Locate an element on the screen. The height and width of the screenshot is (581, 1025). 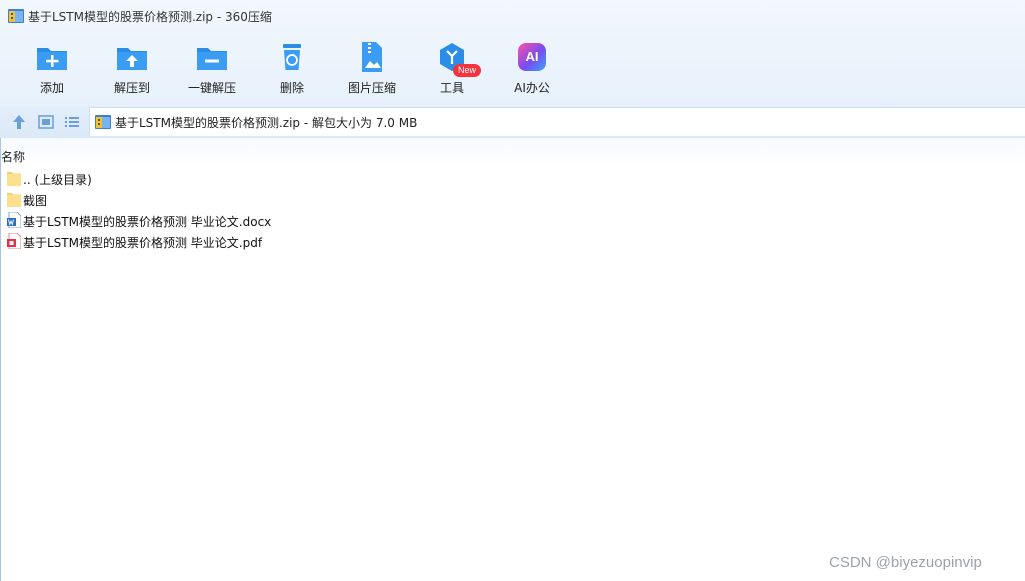
pdf-document-icon is located at coordinates (14, 241).